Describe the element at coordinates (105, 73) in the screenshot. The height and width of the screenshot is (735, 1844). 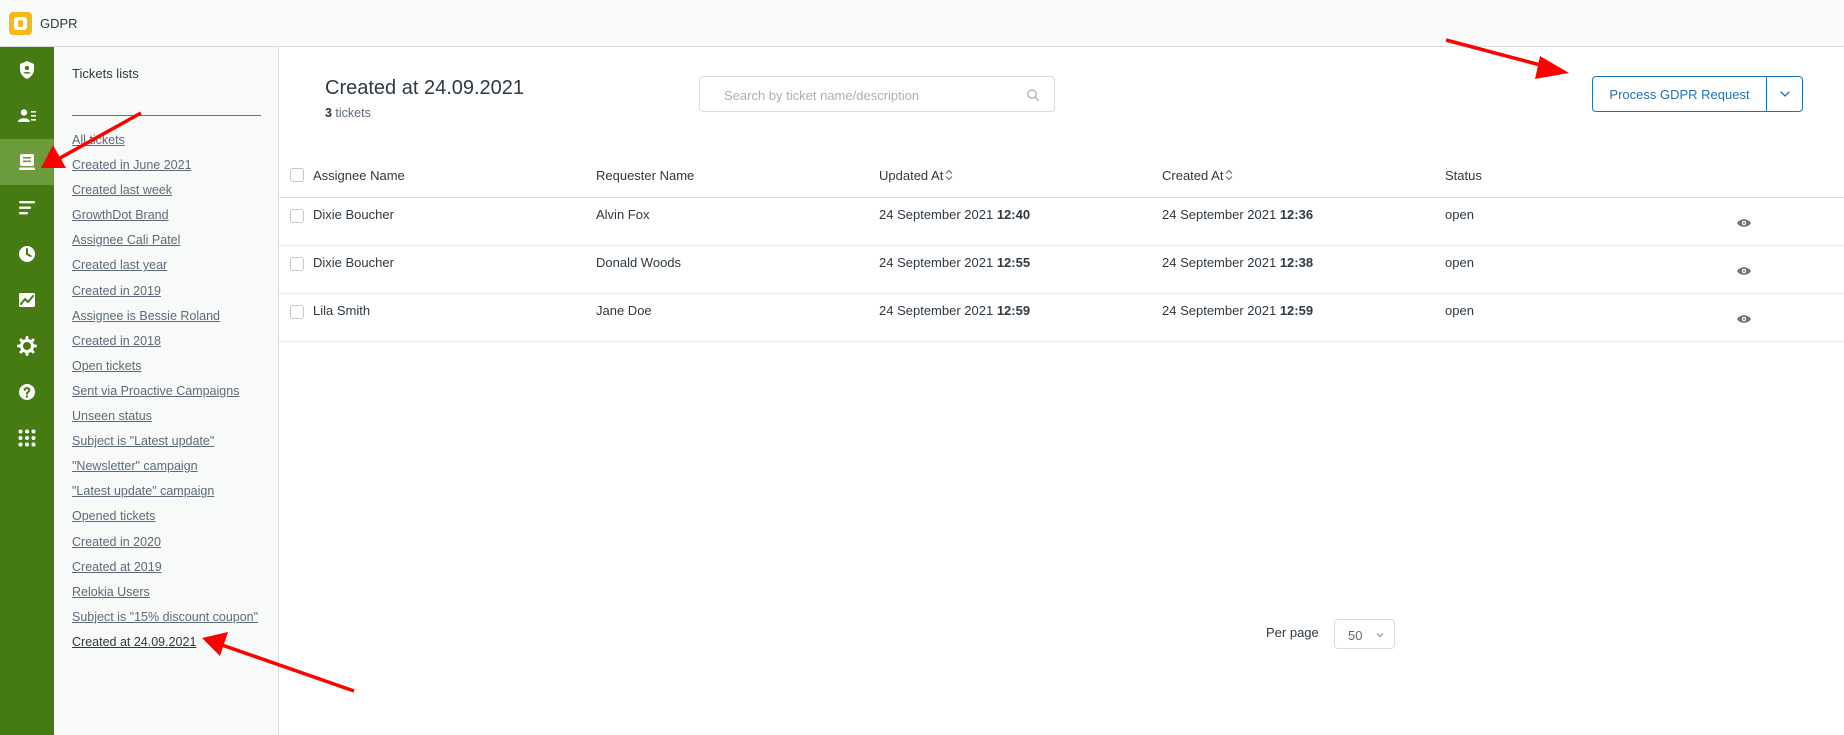
I see `lists-panel-title: Tickets lists` at that location.